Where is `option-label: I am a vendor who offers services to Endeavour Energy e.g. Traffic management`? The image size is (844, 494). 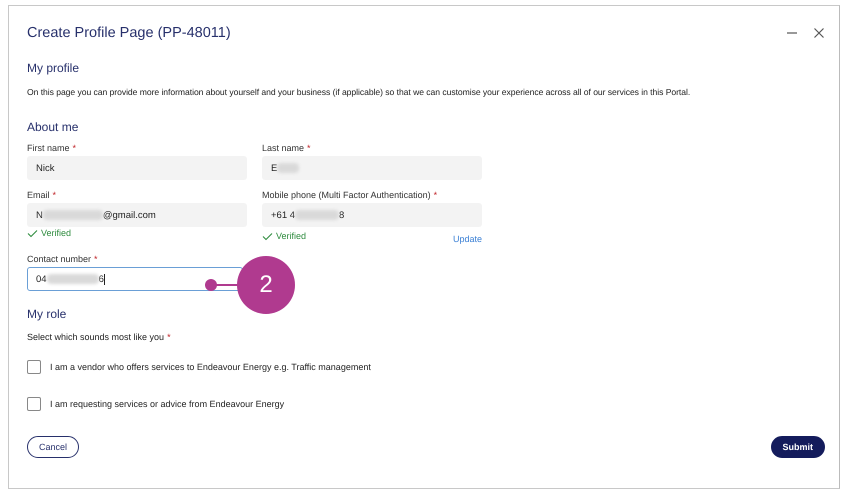 option-label: I am a vendor who offers services to Endeavour Energy e.g. Traffic management is located at coordinates (210, 367).